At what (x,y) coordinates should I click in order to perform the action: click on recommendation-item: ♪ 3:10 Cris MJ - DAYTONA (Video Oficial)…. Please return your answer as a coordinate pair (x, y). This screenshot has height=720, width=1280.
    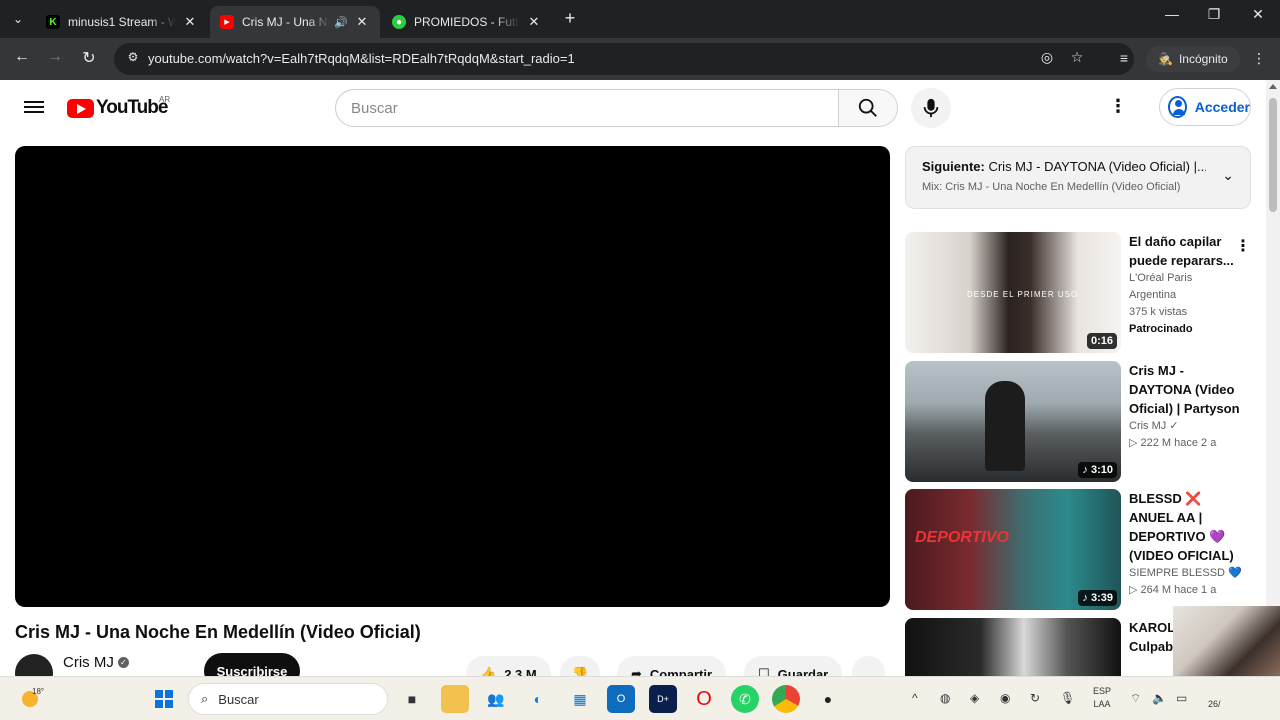
    Looking at the image, I should click on (1080, 422).